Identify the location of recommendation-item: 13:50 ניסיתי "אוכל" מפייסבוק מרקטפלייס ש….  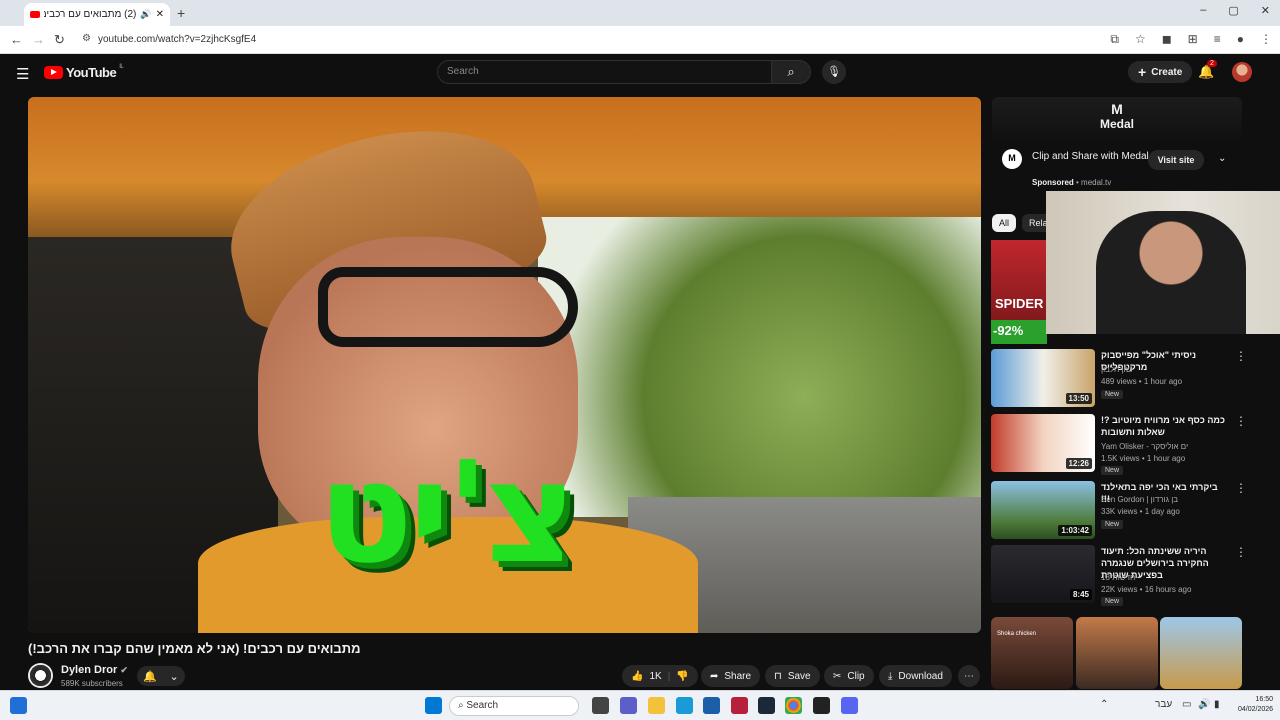
(1119, 379).